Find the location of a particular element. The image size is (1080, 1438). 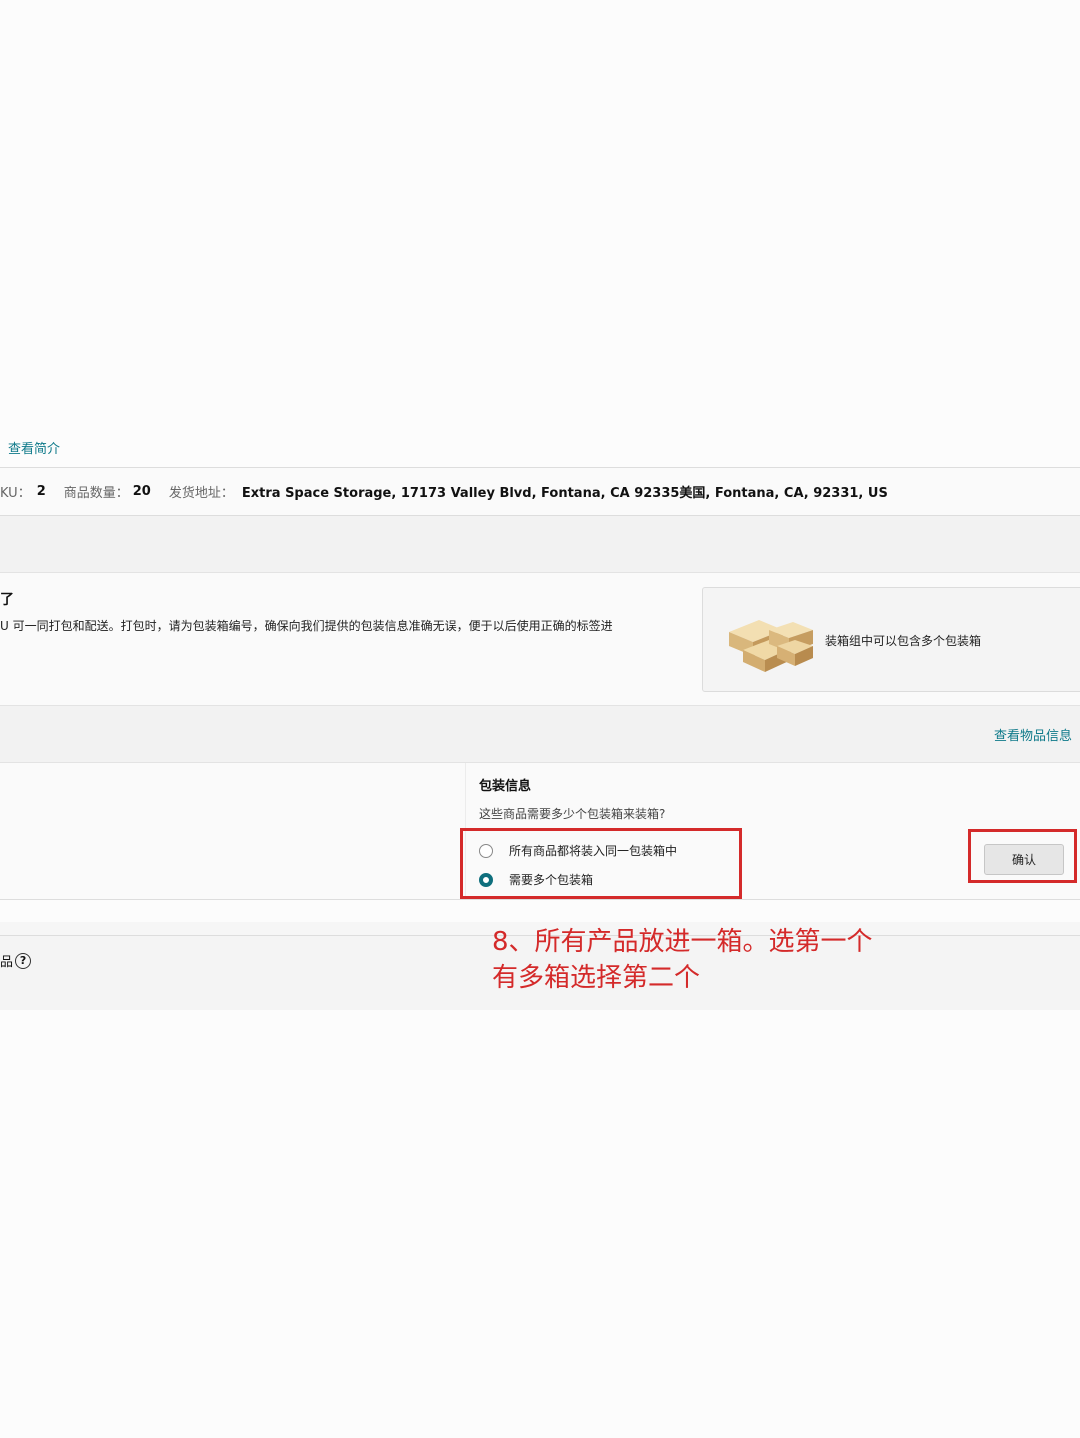

box-illustration-card: 装箱组中可以包含多个包装箱 is located at coordinates (891, 639).